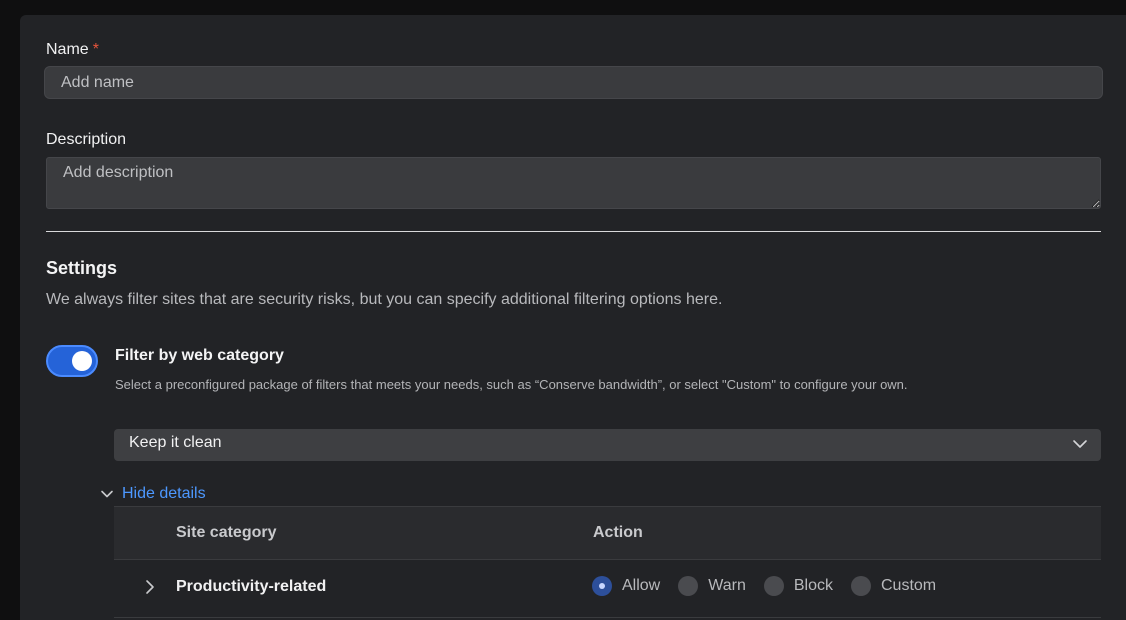 Image resolution: width=1126 pixels, height=620 pixels. I want to click on column-header-action: Action, so click(618, 532).